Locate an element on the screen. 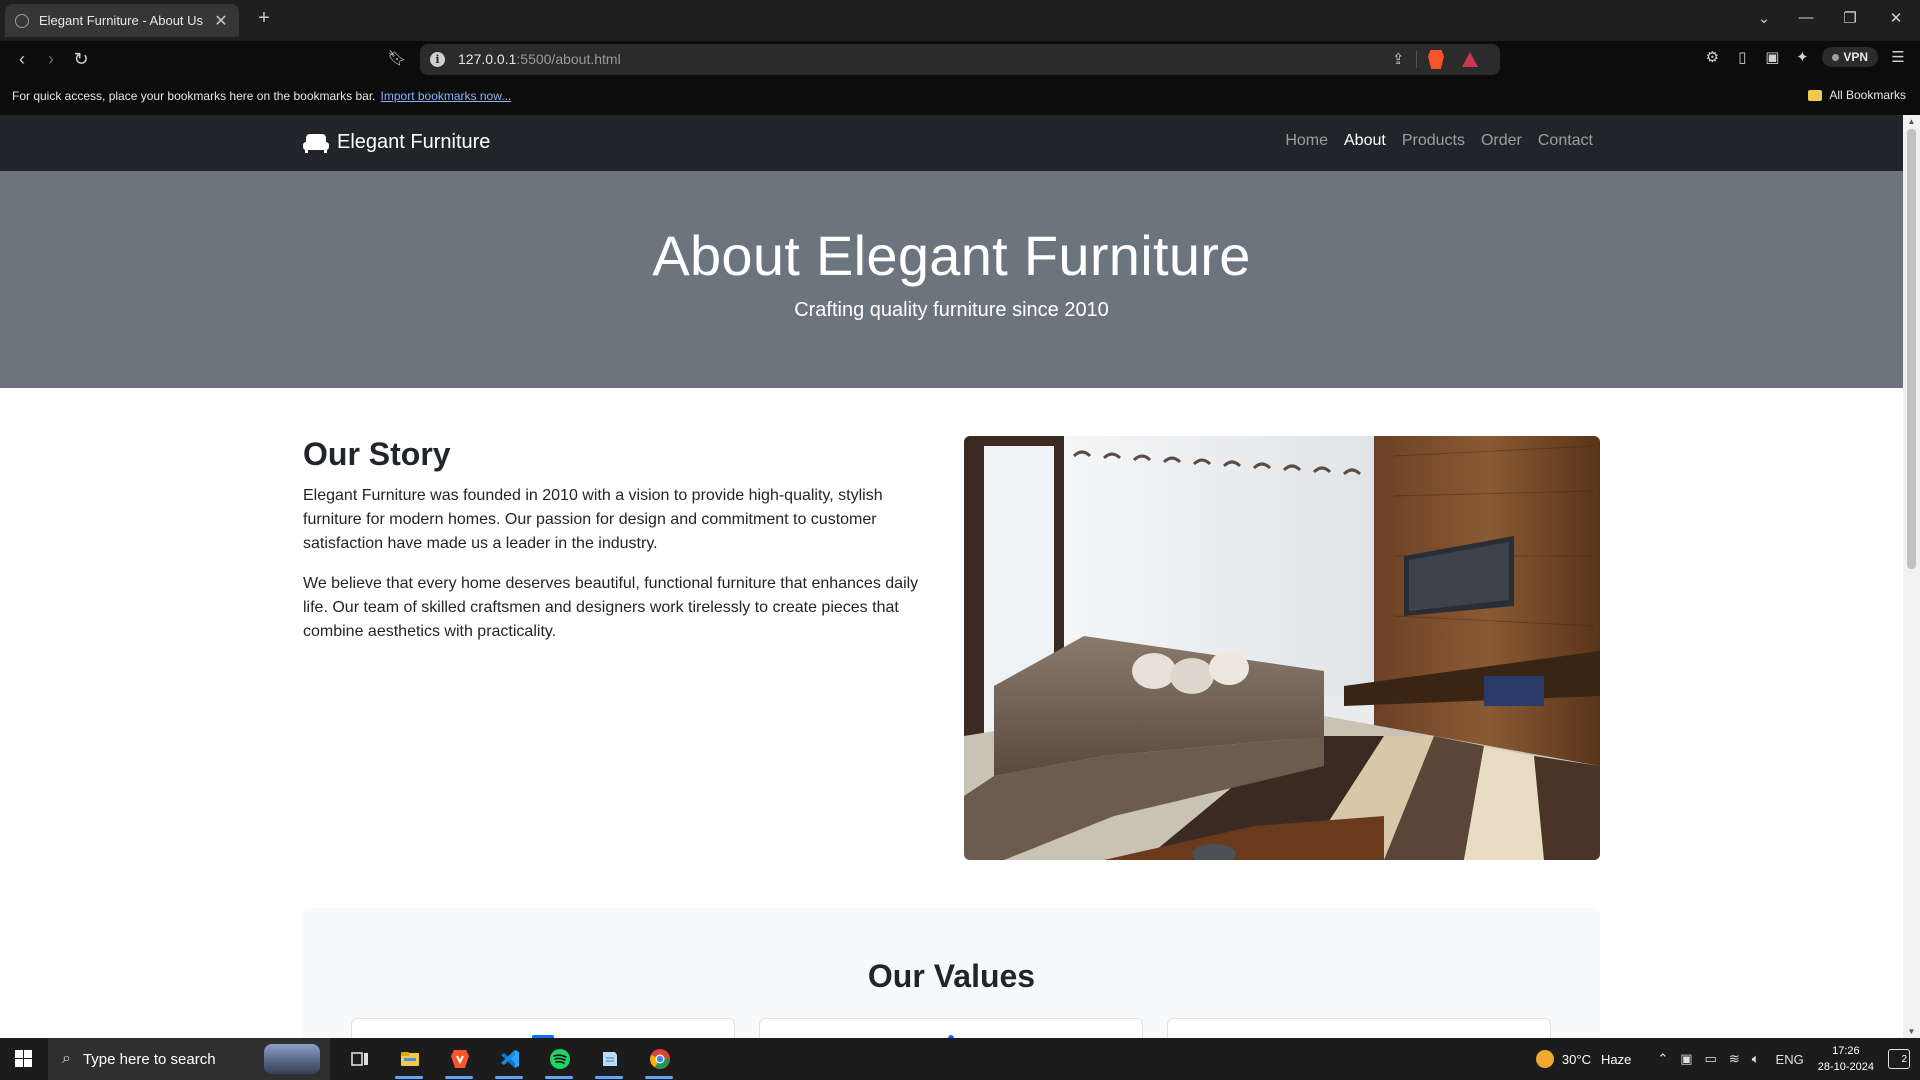 This screenshot has height=1080, width=1920. nav-link-home: Home is located at coordinates (1306, 141).